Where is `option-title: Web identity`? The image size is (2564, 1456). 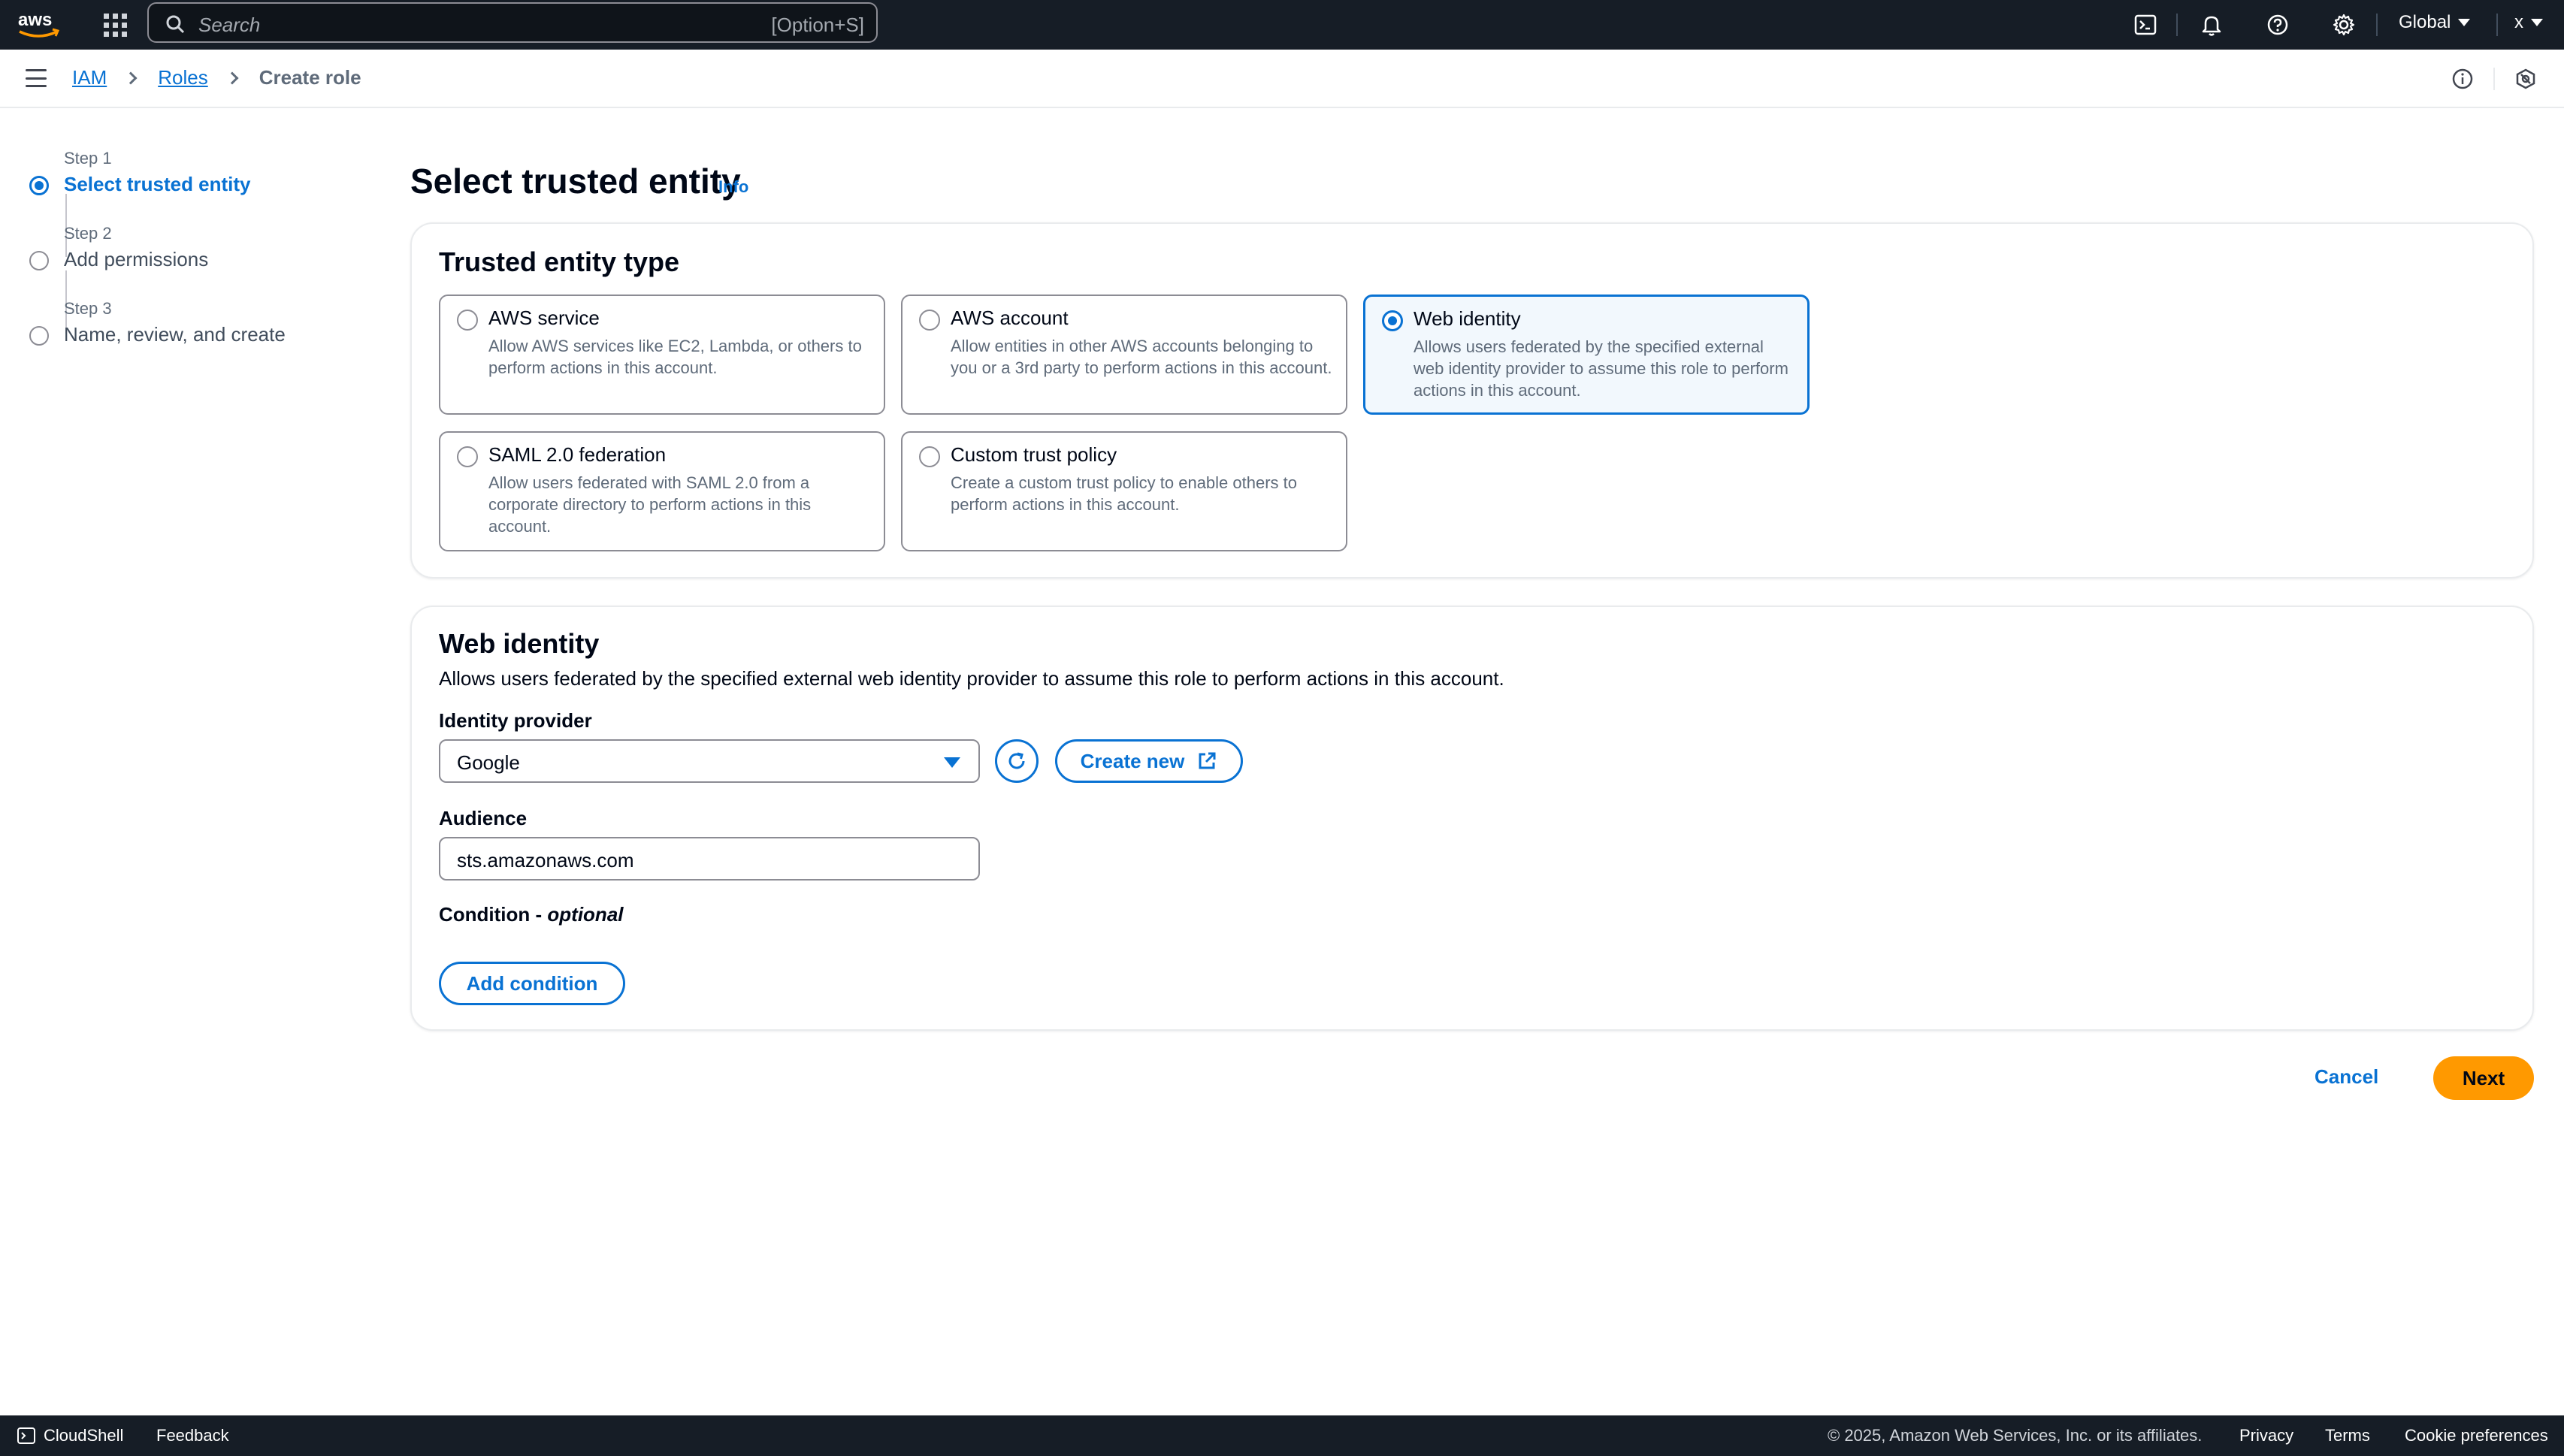
option-title: Web identity is located at coordinates (1467, 318).